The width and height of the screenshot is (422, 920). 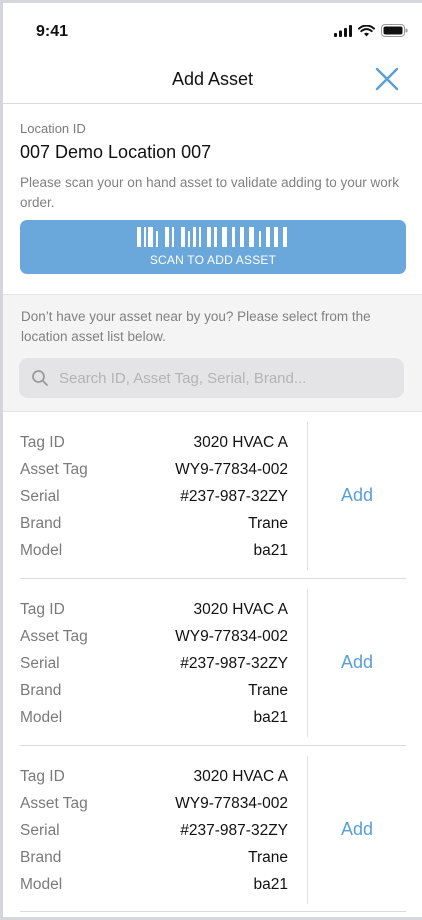 What do you see at coordinates (213, 260) in the screenshot?
I see `scan-button-label: SCAN TO ADD ASSET` at bounding box center [213, 260].